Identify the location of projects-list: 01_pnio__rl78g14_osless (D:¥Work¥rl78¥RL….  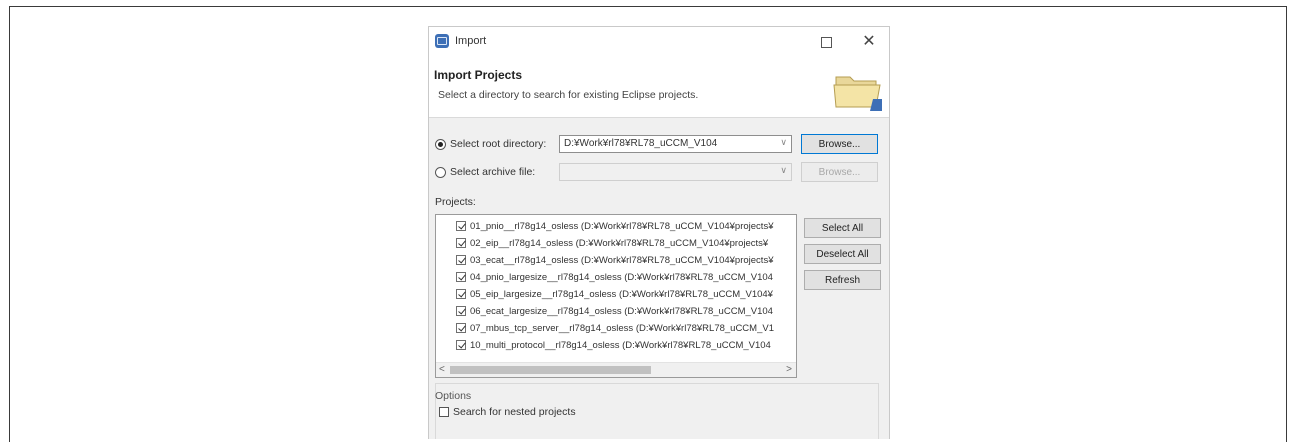
(616, 296).